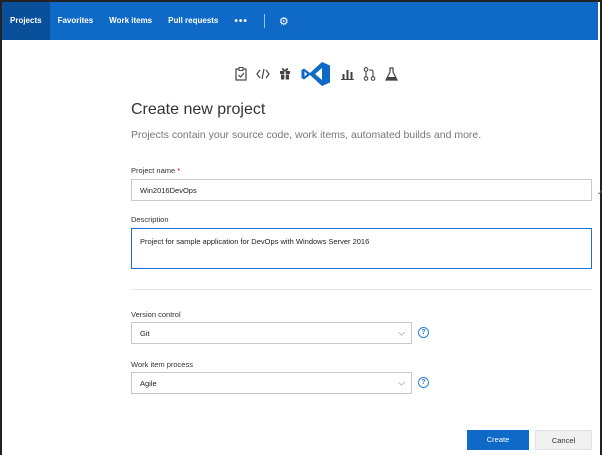  Describe the element at coordinates (162, 364) in the screenshot. I see `work-item-process-label: Work item process` at that location.